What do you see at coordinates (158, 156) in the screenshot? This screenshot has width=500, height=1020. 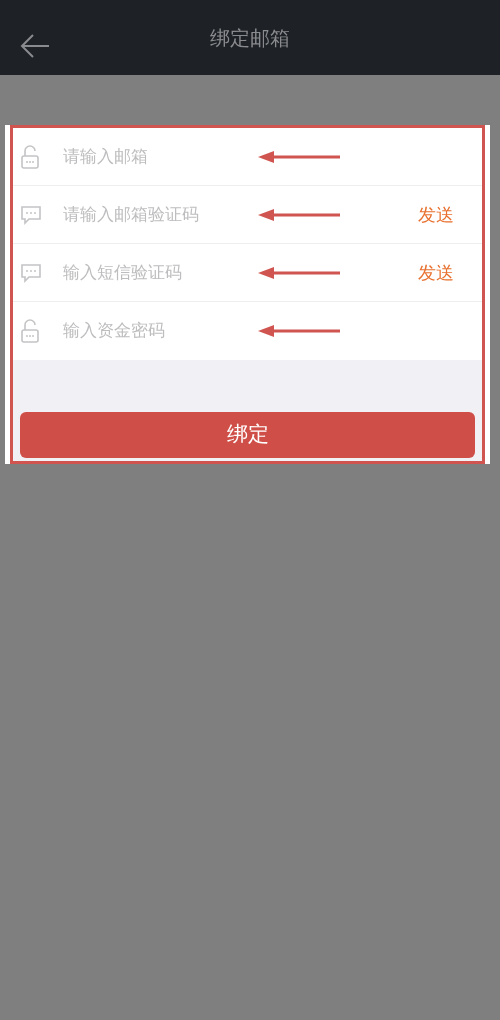 I see `input-field: 请输入邮箱` at bounding box center [158, 156].